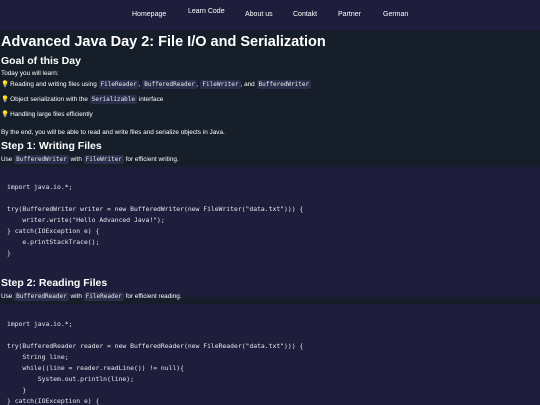 This screenshot has width=540, height=405. What do you see at coordinates (47, 114) in the screenshot?
I see `goal-bullet-3: 💡Handling large files efficiently` at bounding box center [47, 114].